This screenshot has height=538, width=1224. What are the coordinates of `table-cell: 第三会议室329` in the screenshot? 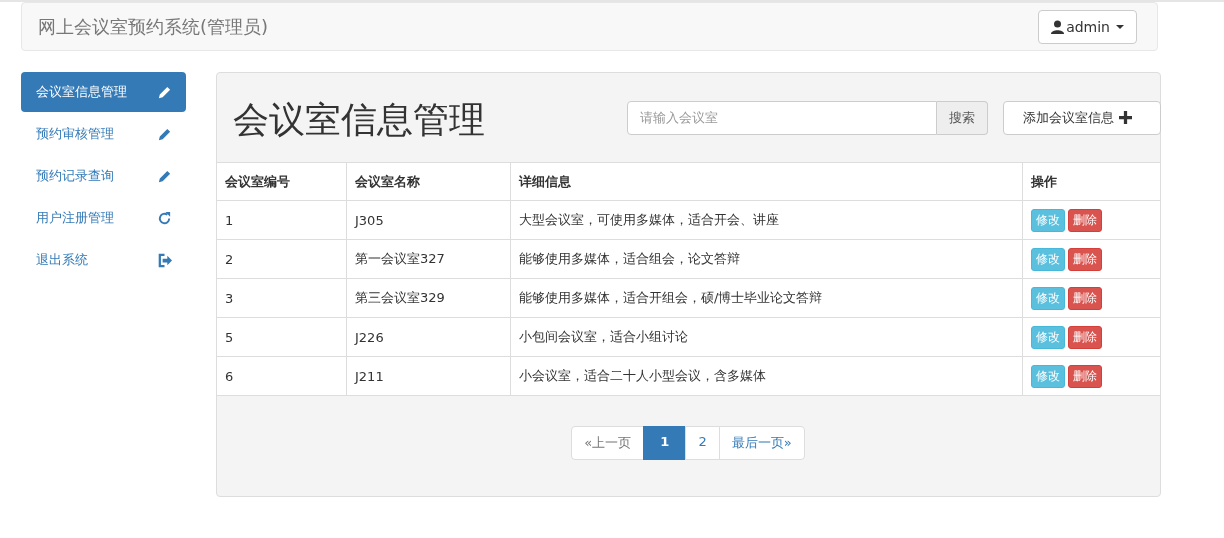 It's located at (428, 298).